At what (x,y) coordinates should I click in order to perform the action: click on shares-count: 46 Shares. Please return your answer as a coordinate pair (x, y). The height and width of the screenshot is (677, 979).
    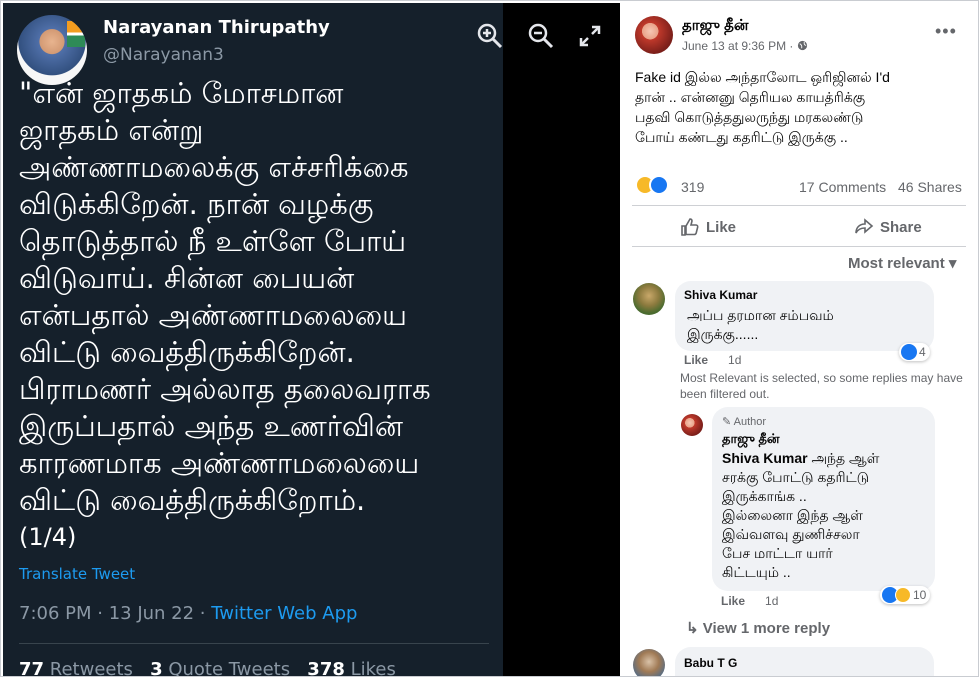
    Looking at the image, I should click on (930, 187).